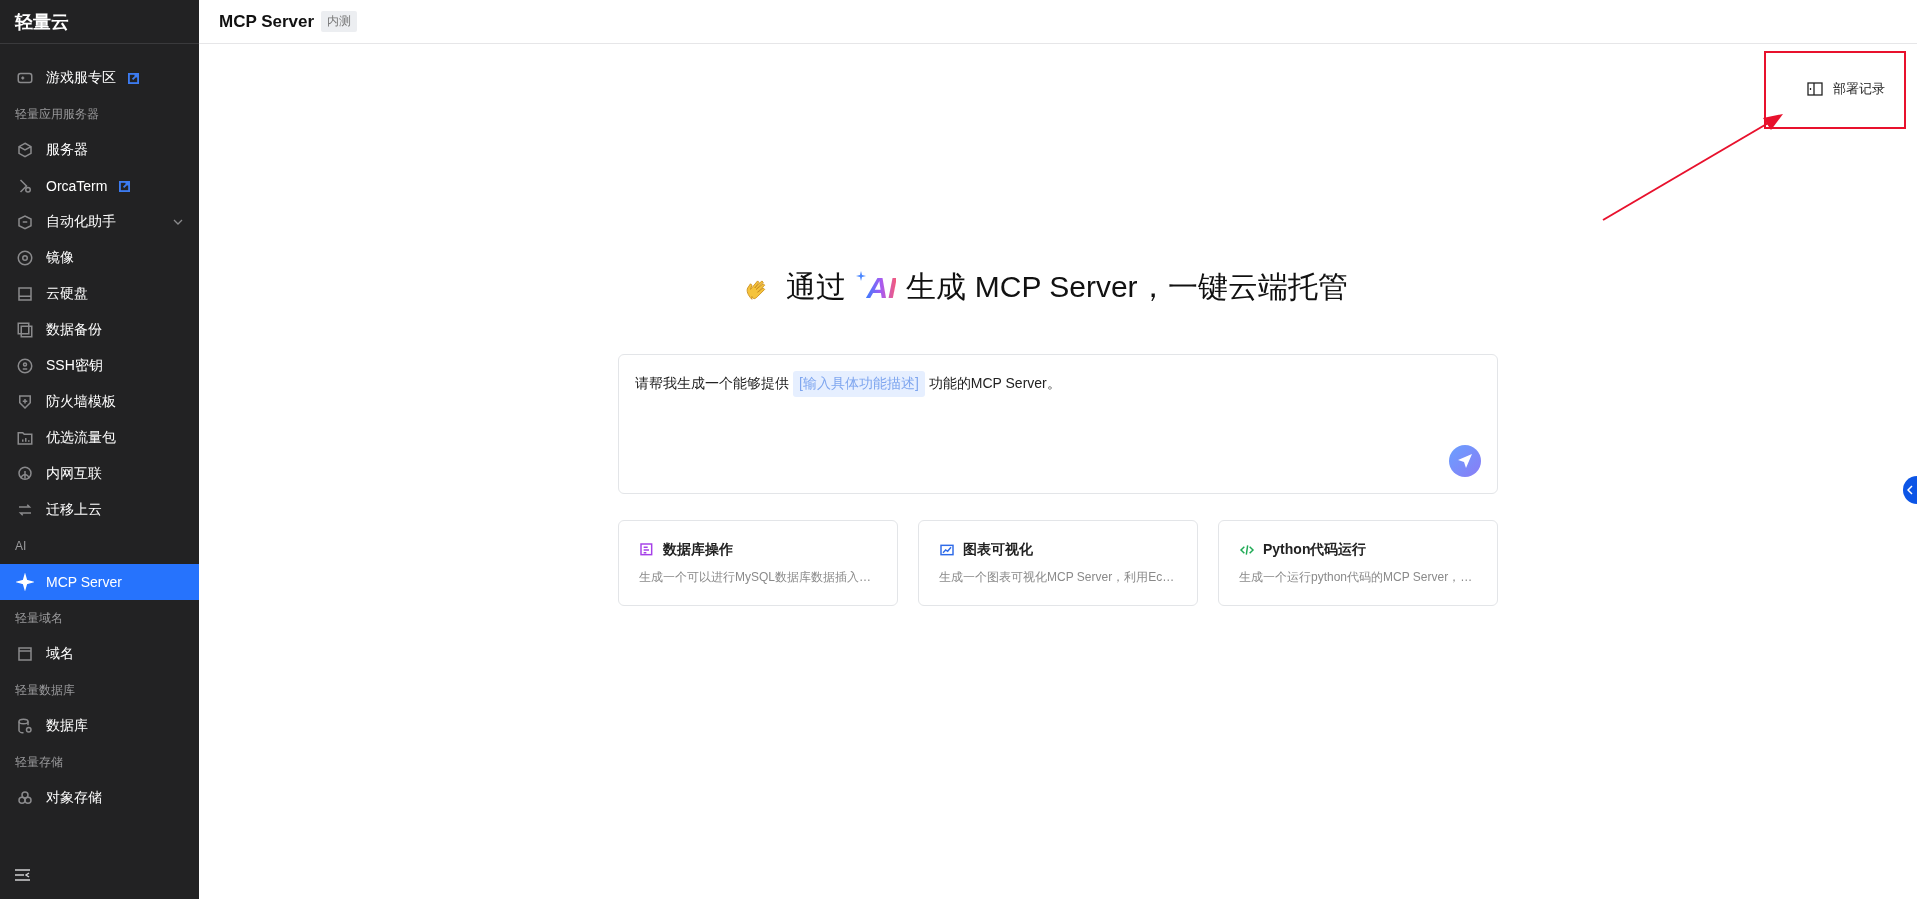 This screenshot has height=899, width=1917. I want to click on brand-name: 轻量云, so click(99, 22).